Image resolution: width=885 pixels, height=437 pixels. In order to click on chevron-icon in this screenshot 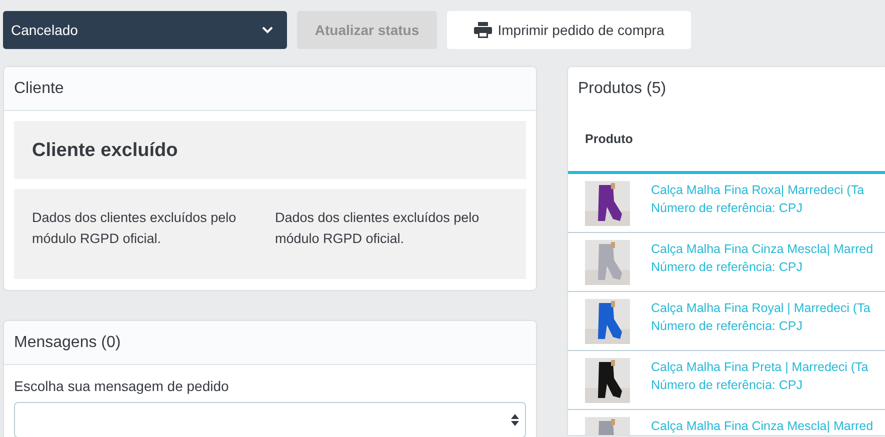, I will do `click(267, 30)`.